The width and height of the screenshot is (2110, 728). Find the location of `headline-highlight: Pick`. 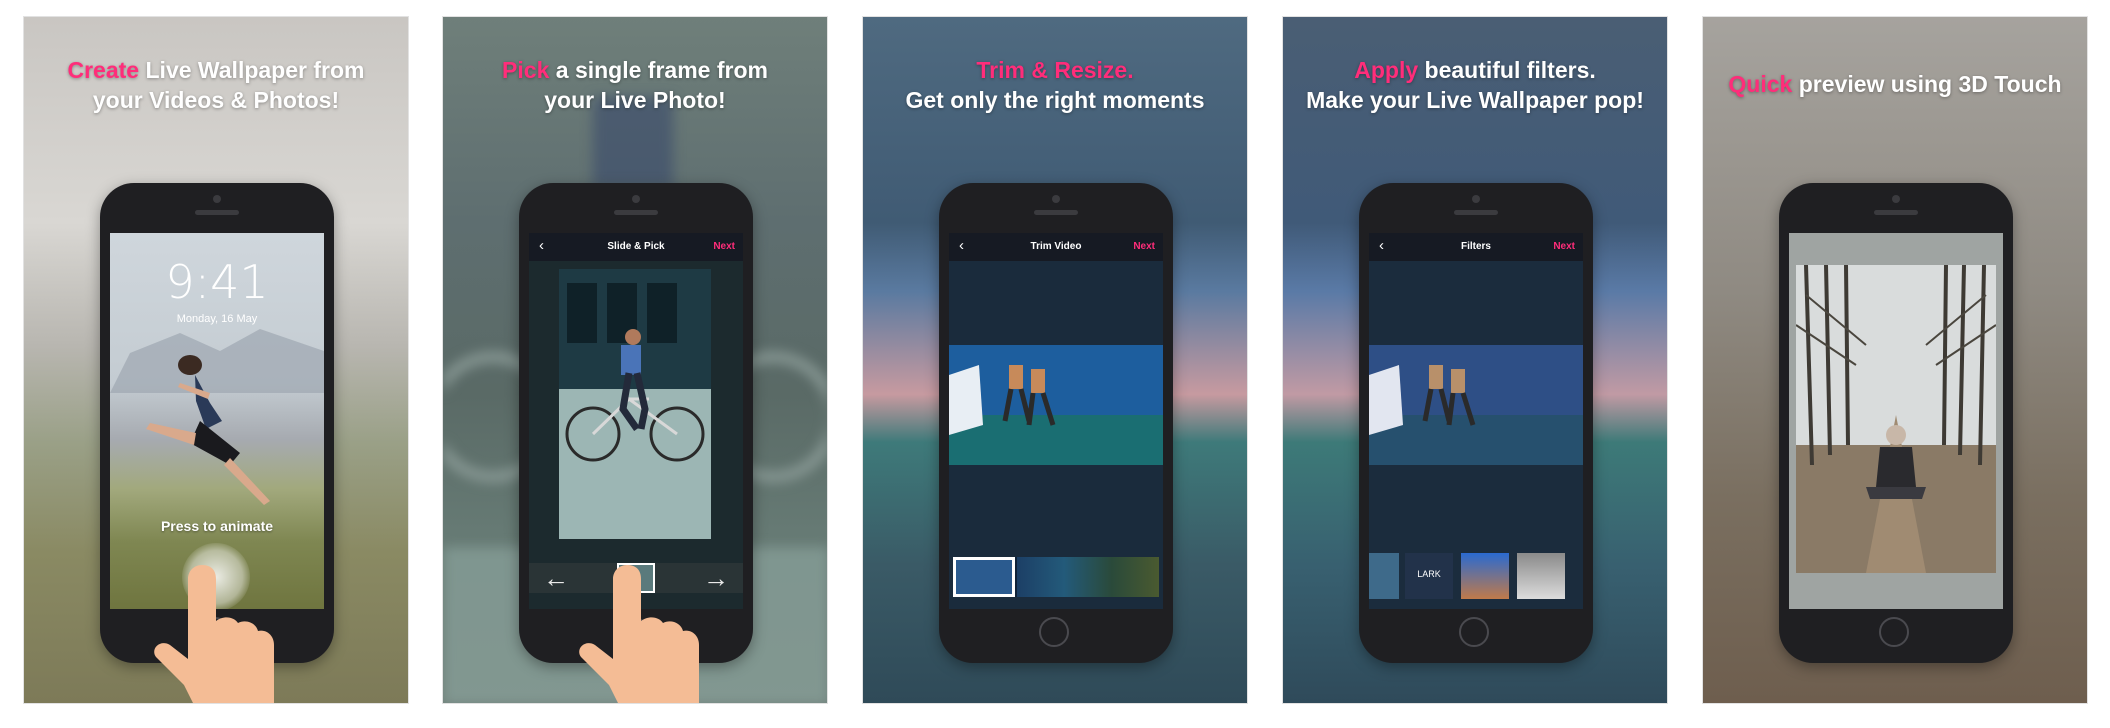

headline-highlight: Pick is located at coordinates (526, 70).